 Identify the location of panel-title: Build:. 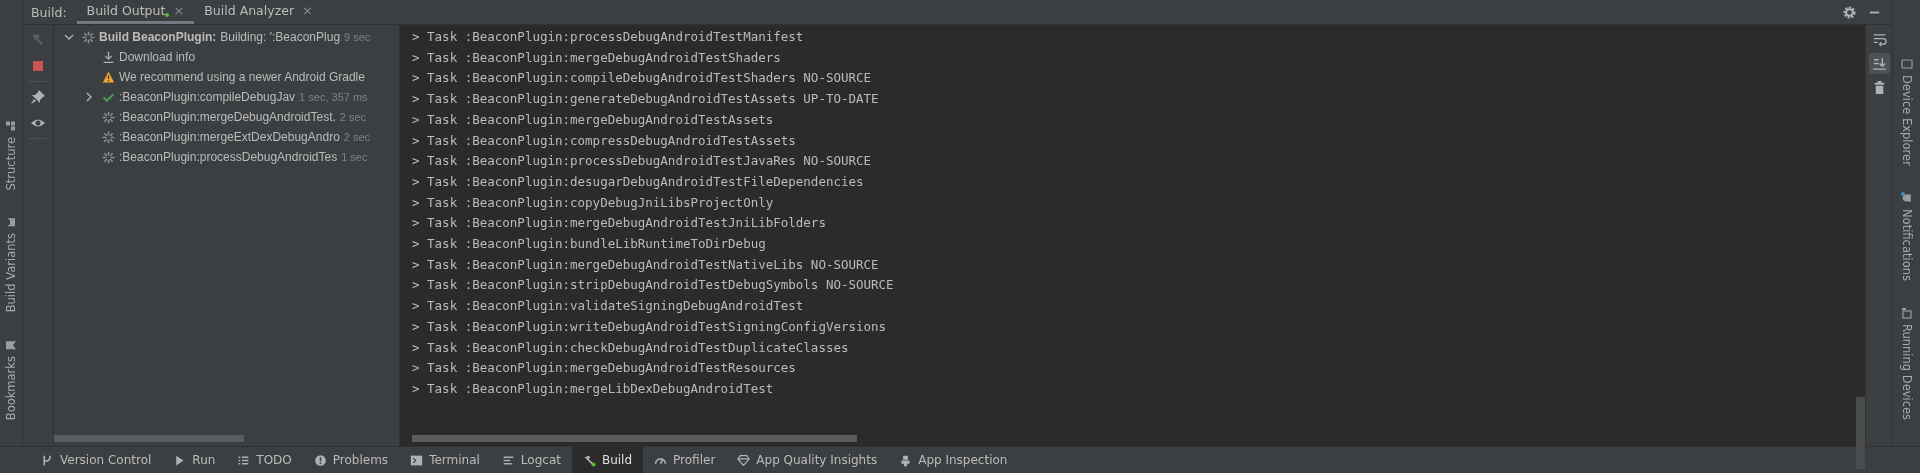
(49, 12).